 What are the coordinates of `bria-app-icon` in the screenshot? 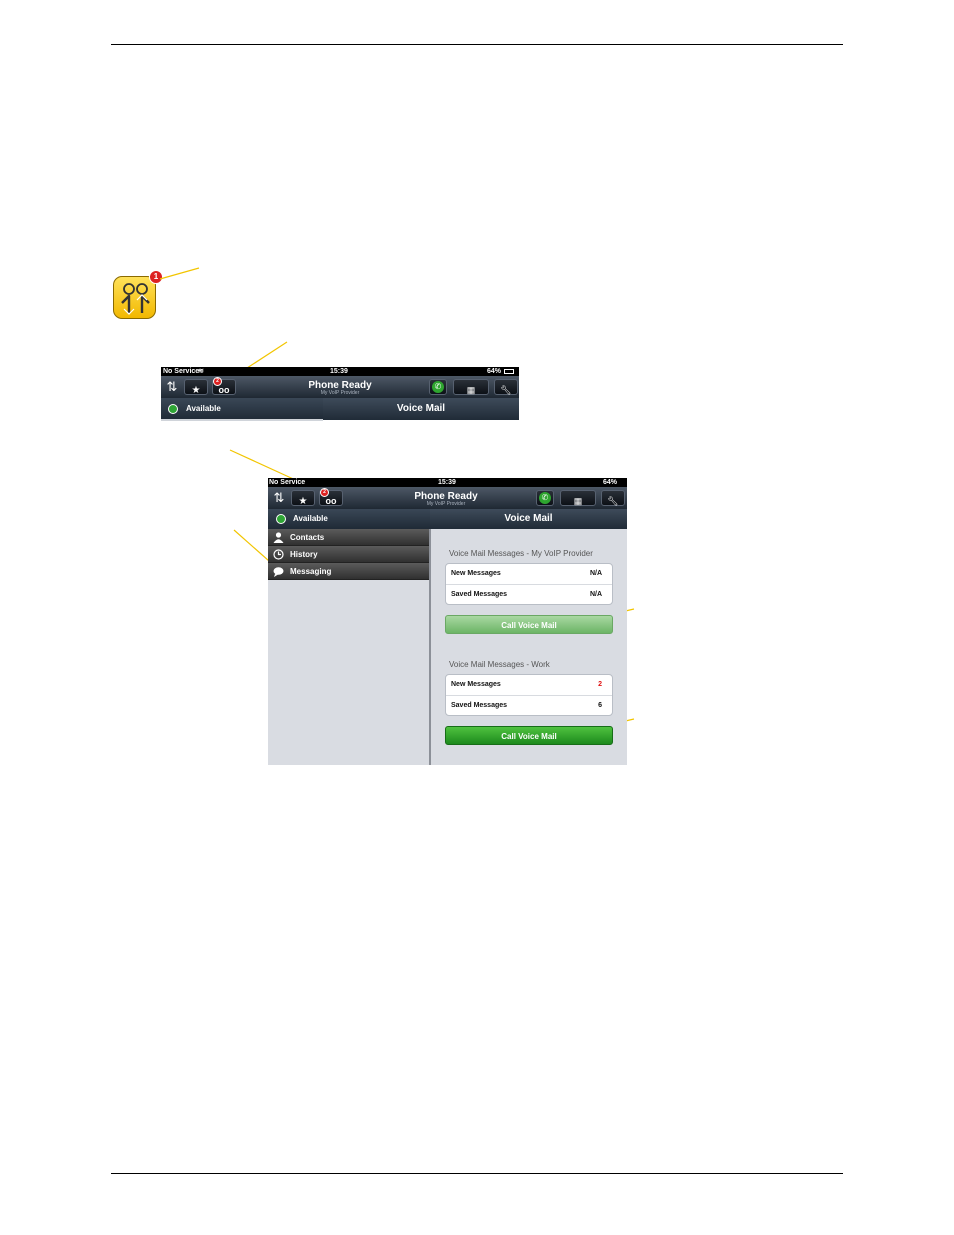 It's located at (134, 297).